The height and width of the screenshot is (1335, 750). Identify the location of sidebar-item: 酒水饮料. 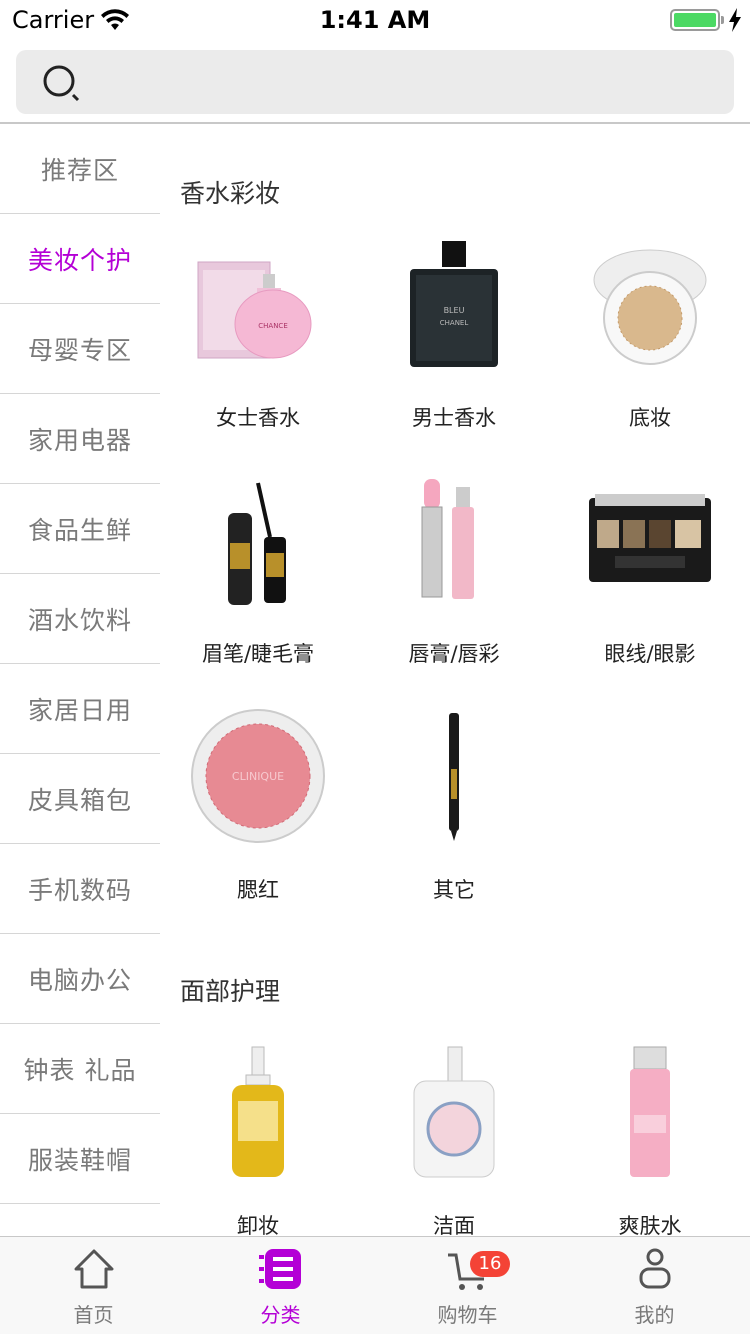
(80, 619).